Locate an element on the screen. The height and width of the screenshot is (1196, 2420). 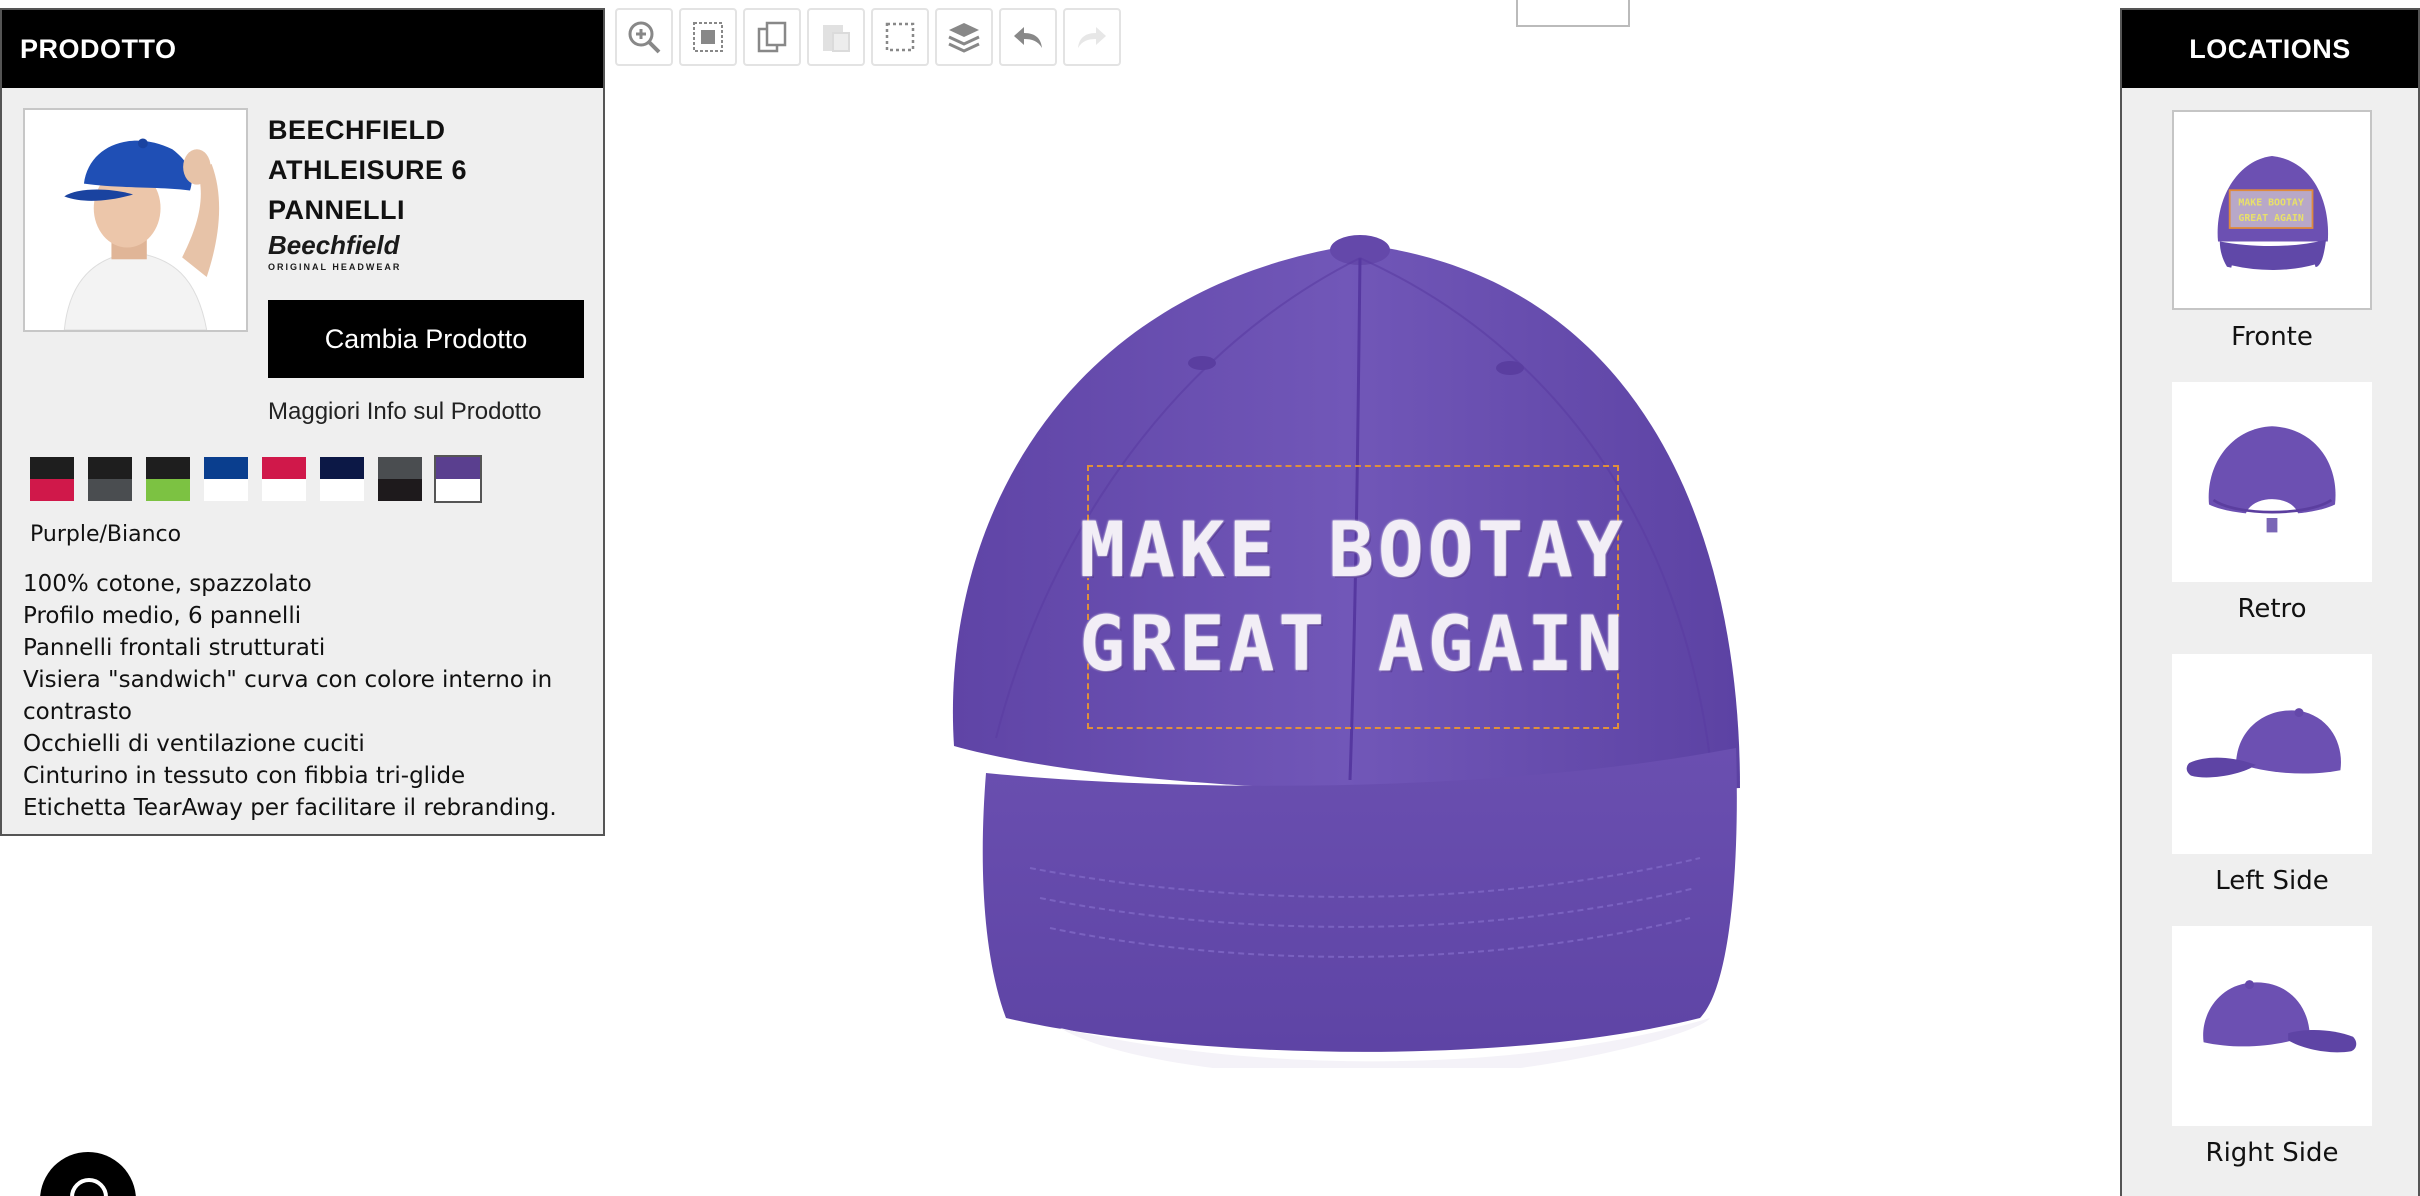
select-area-button is located at coordinates (900, 37).